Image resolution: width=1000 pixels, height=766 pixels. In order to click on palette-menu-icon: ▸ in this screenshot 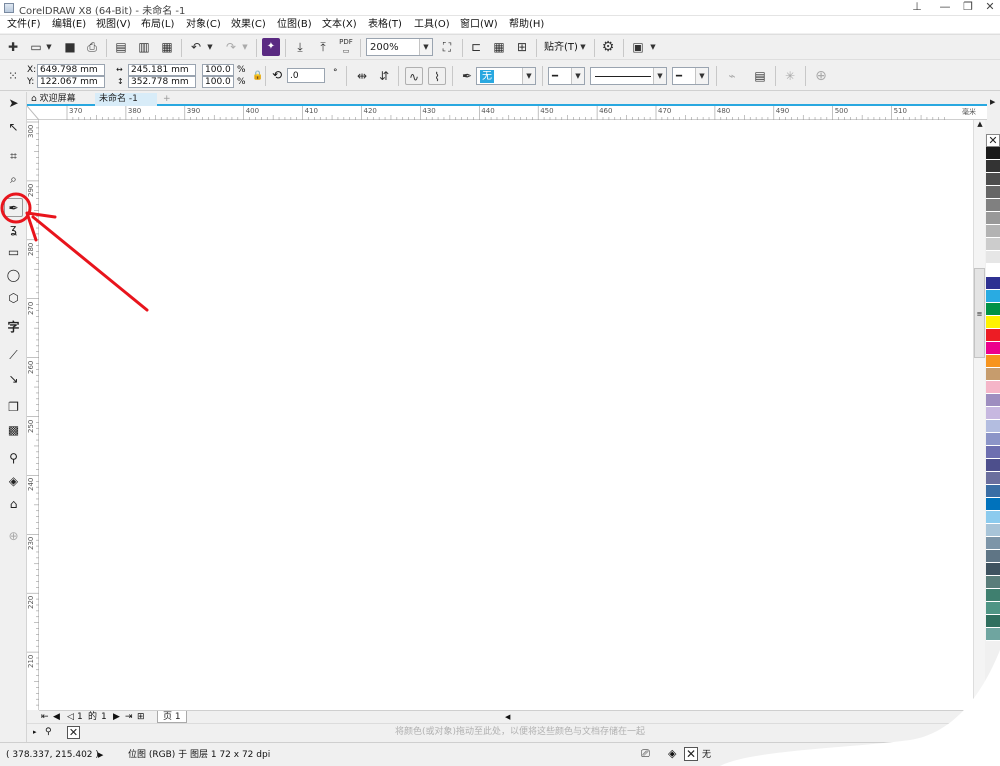, I will do `click(35, 732)`.